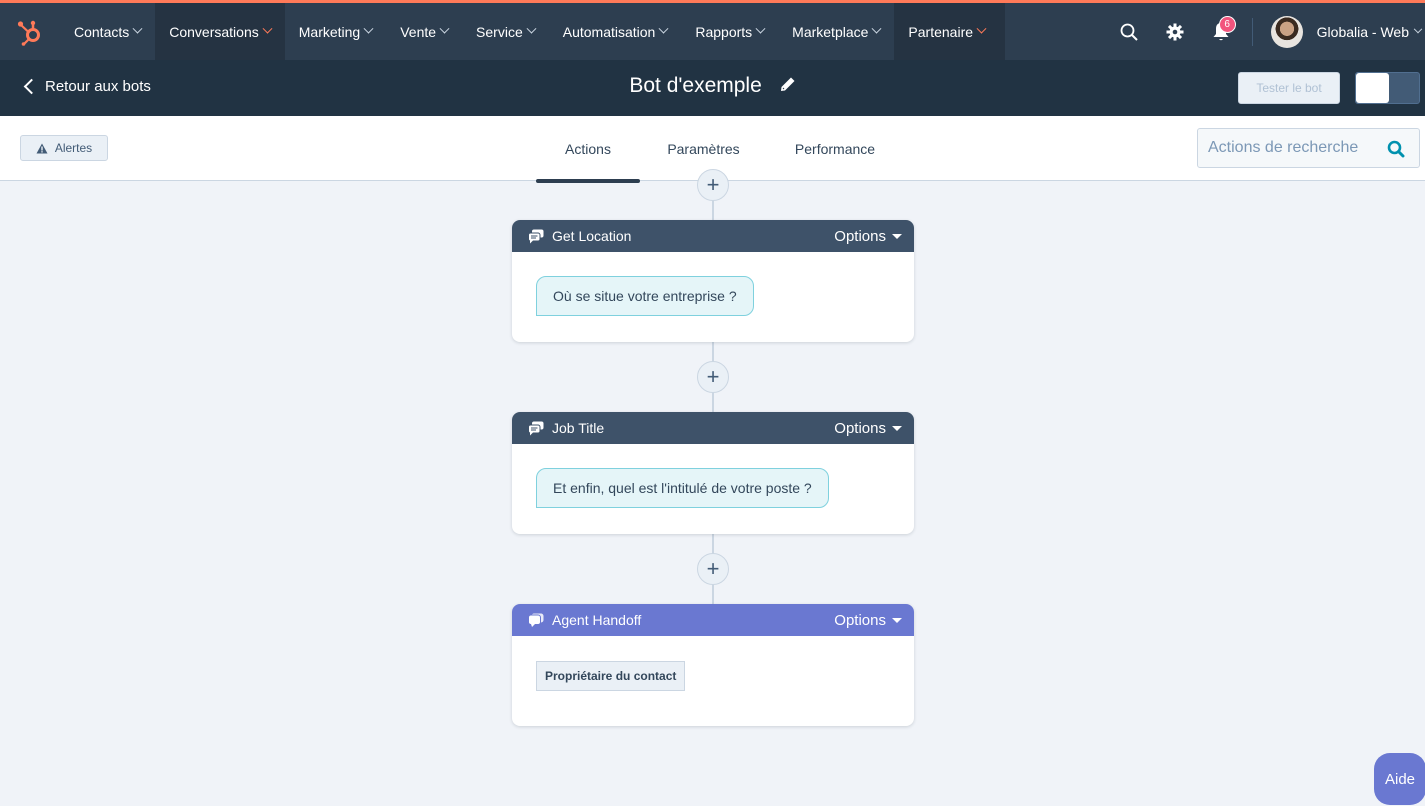 The image size is (1425, 806). What do you see at coordinates (588, 149) in the screenshot?
I see `tab-actions: Actions` at bounding box center [588, 149].